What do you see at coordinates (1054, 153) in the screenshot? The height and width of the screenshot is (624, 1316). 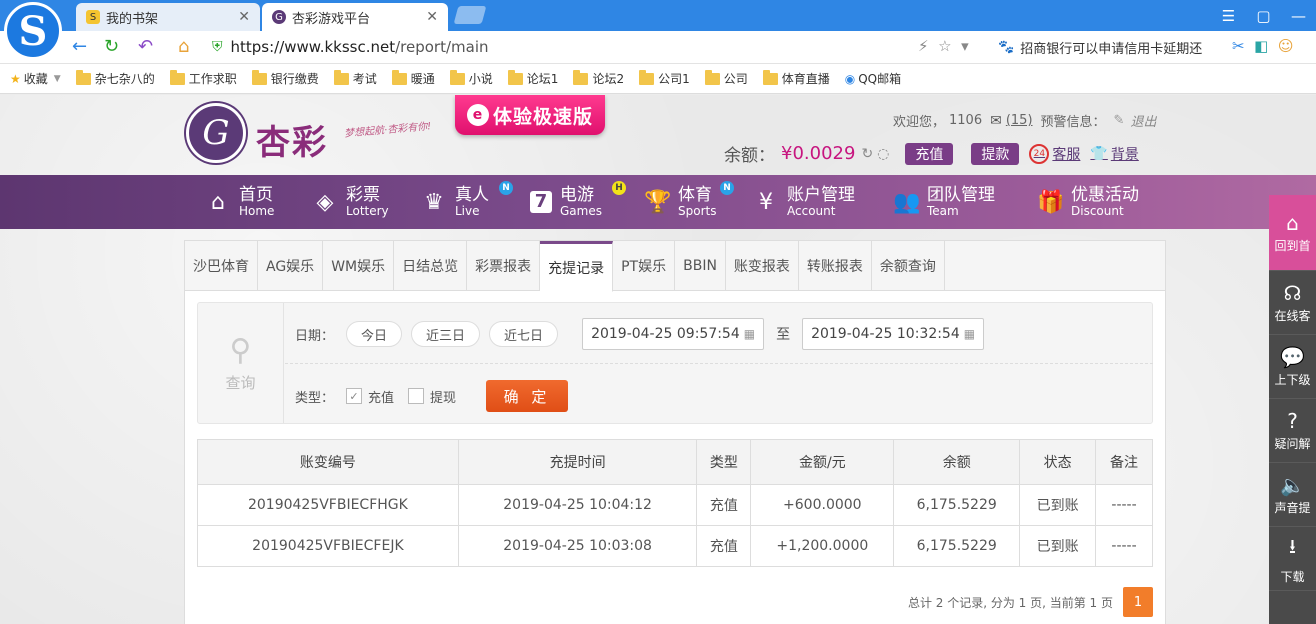 I see `customer-service-link: 24 客服` at bounding box center [1054, 153].